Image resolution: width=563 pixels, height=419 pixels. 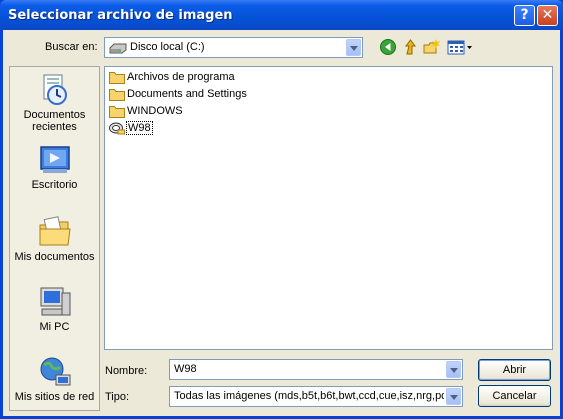 I want to click on look-in-dropdown-arrow, so click(x=353, y=47).